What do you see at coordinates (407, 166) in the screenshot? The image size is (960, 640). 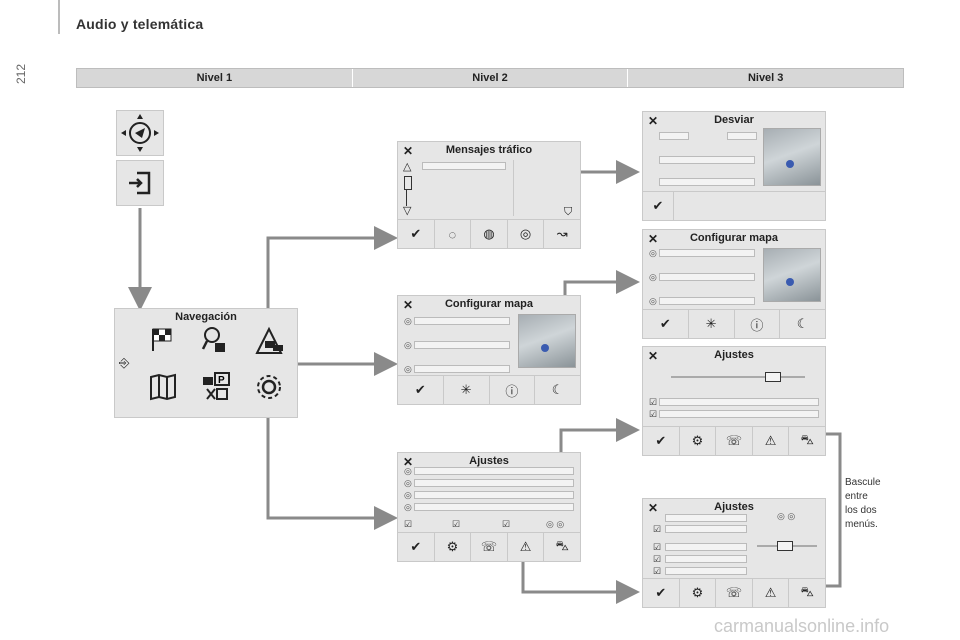 I see `triangle-up-icon: △` at bounding box center [407, 166].